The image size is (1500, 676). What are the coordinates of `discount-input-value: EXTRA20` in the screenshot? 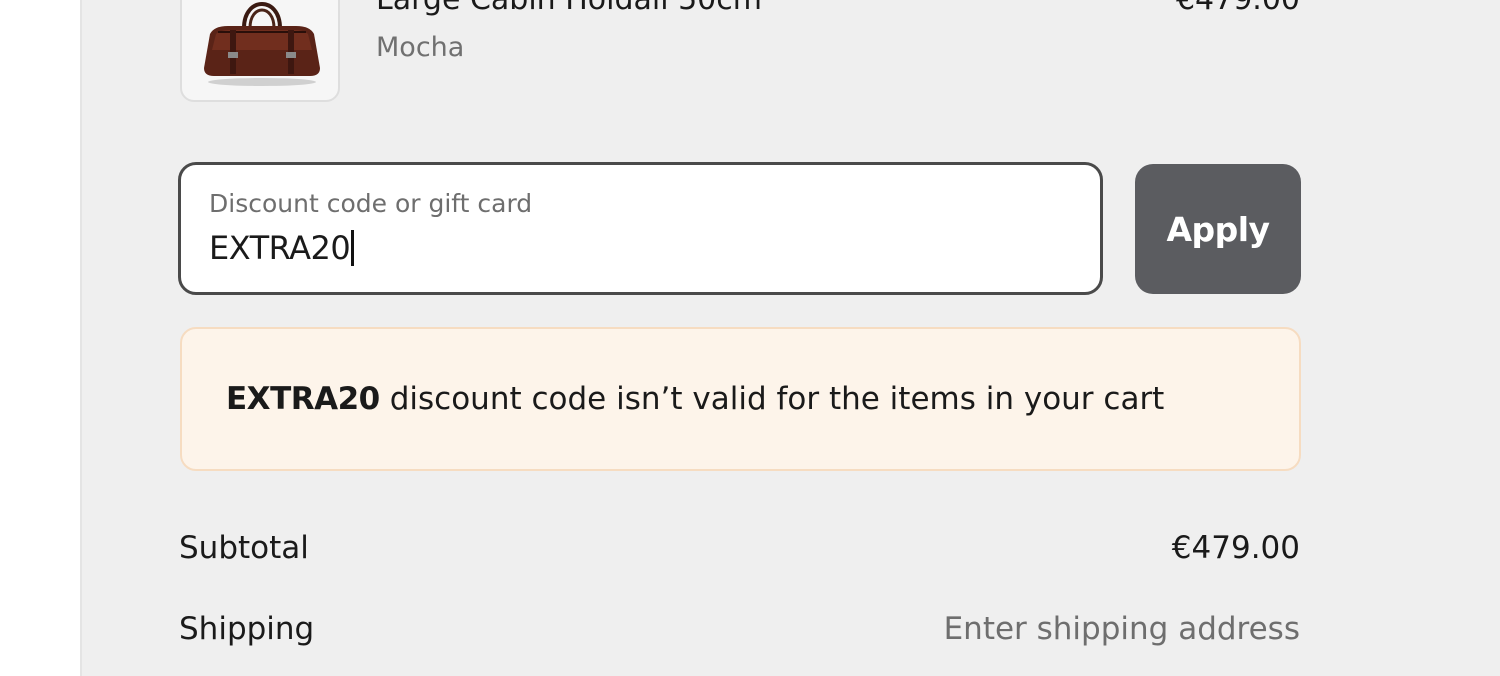 It's located at (280, 248).